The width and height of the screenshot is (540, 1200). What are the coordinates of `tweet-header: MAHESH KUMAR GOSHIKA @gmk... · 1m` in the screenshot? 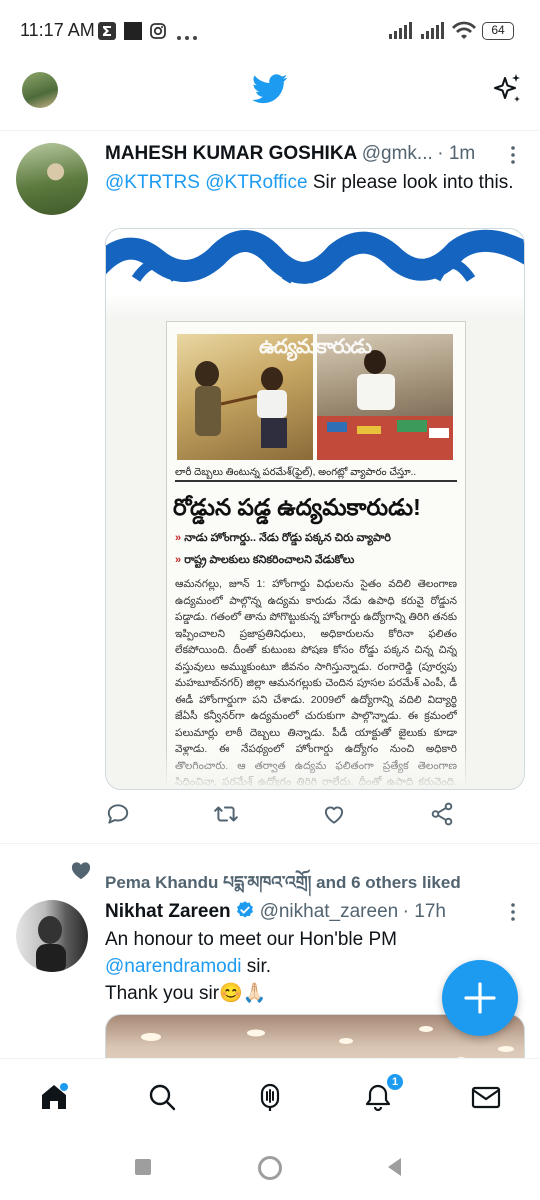 It's located at (305, 154).